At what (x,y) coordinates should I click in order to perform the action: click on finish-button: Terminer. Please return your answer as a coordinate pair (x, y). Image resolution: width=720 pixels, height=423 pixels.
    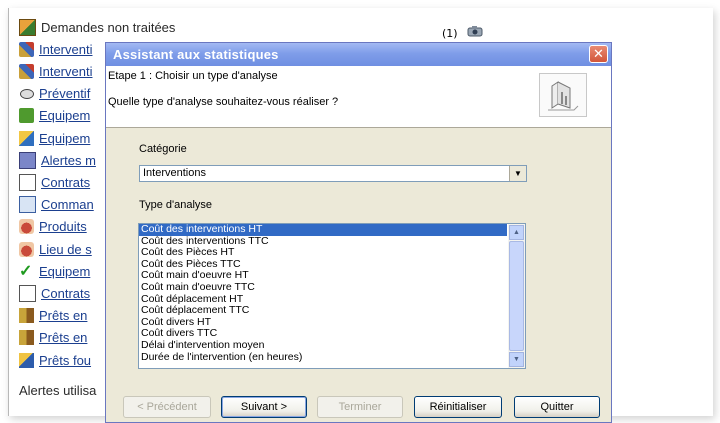
    Looking at the image, I should click on (360, 407).